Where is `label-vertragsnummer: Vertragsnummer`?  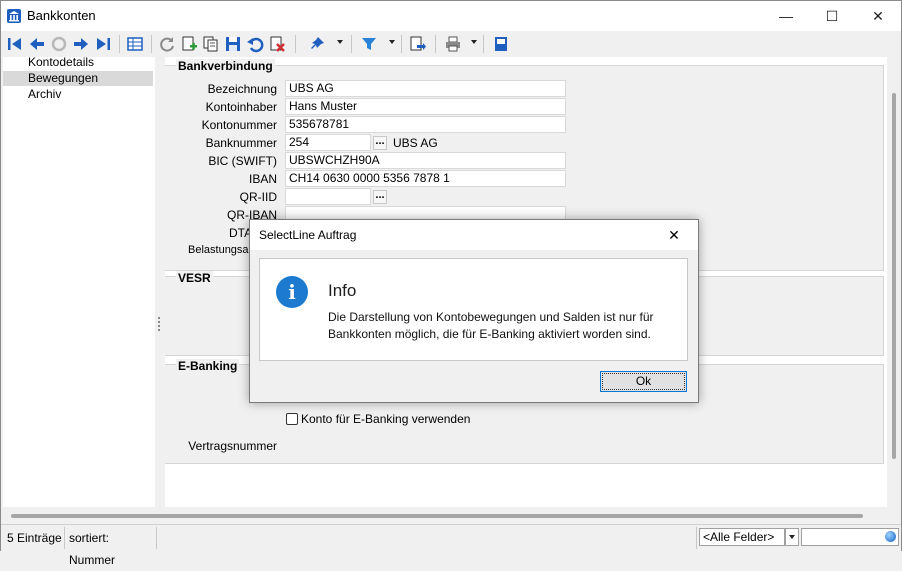 label-vertragsnummer: Vertragsnummer is located at coordinates (232, 446).